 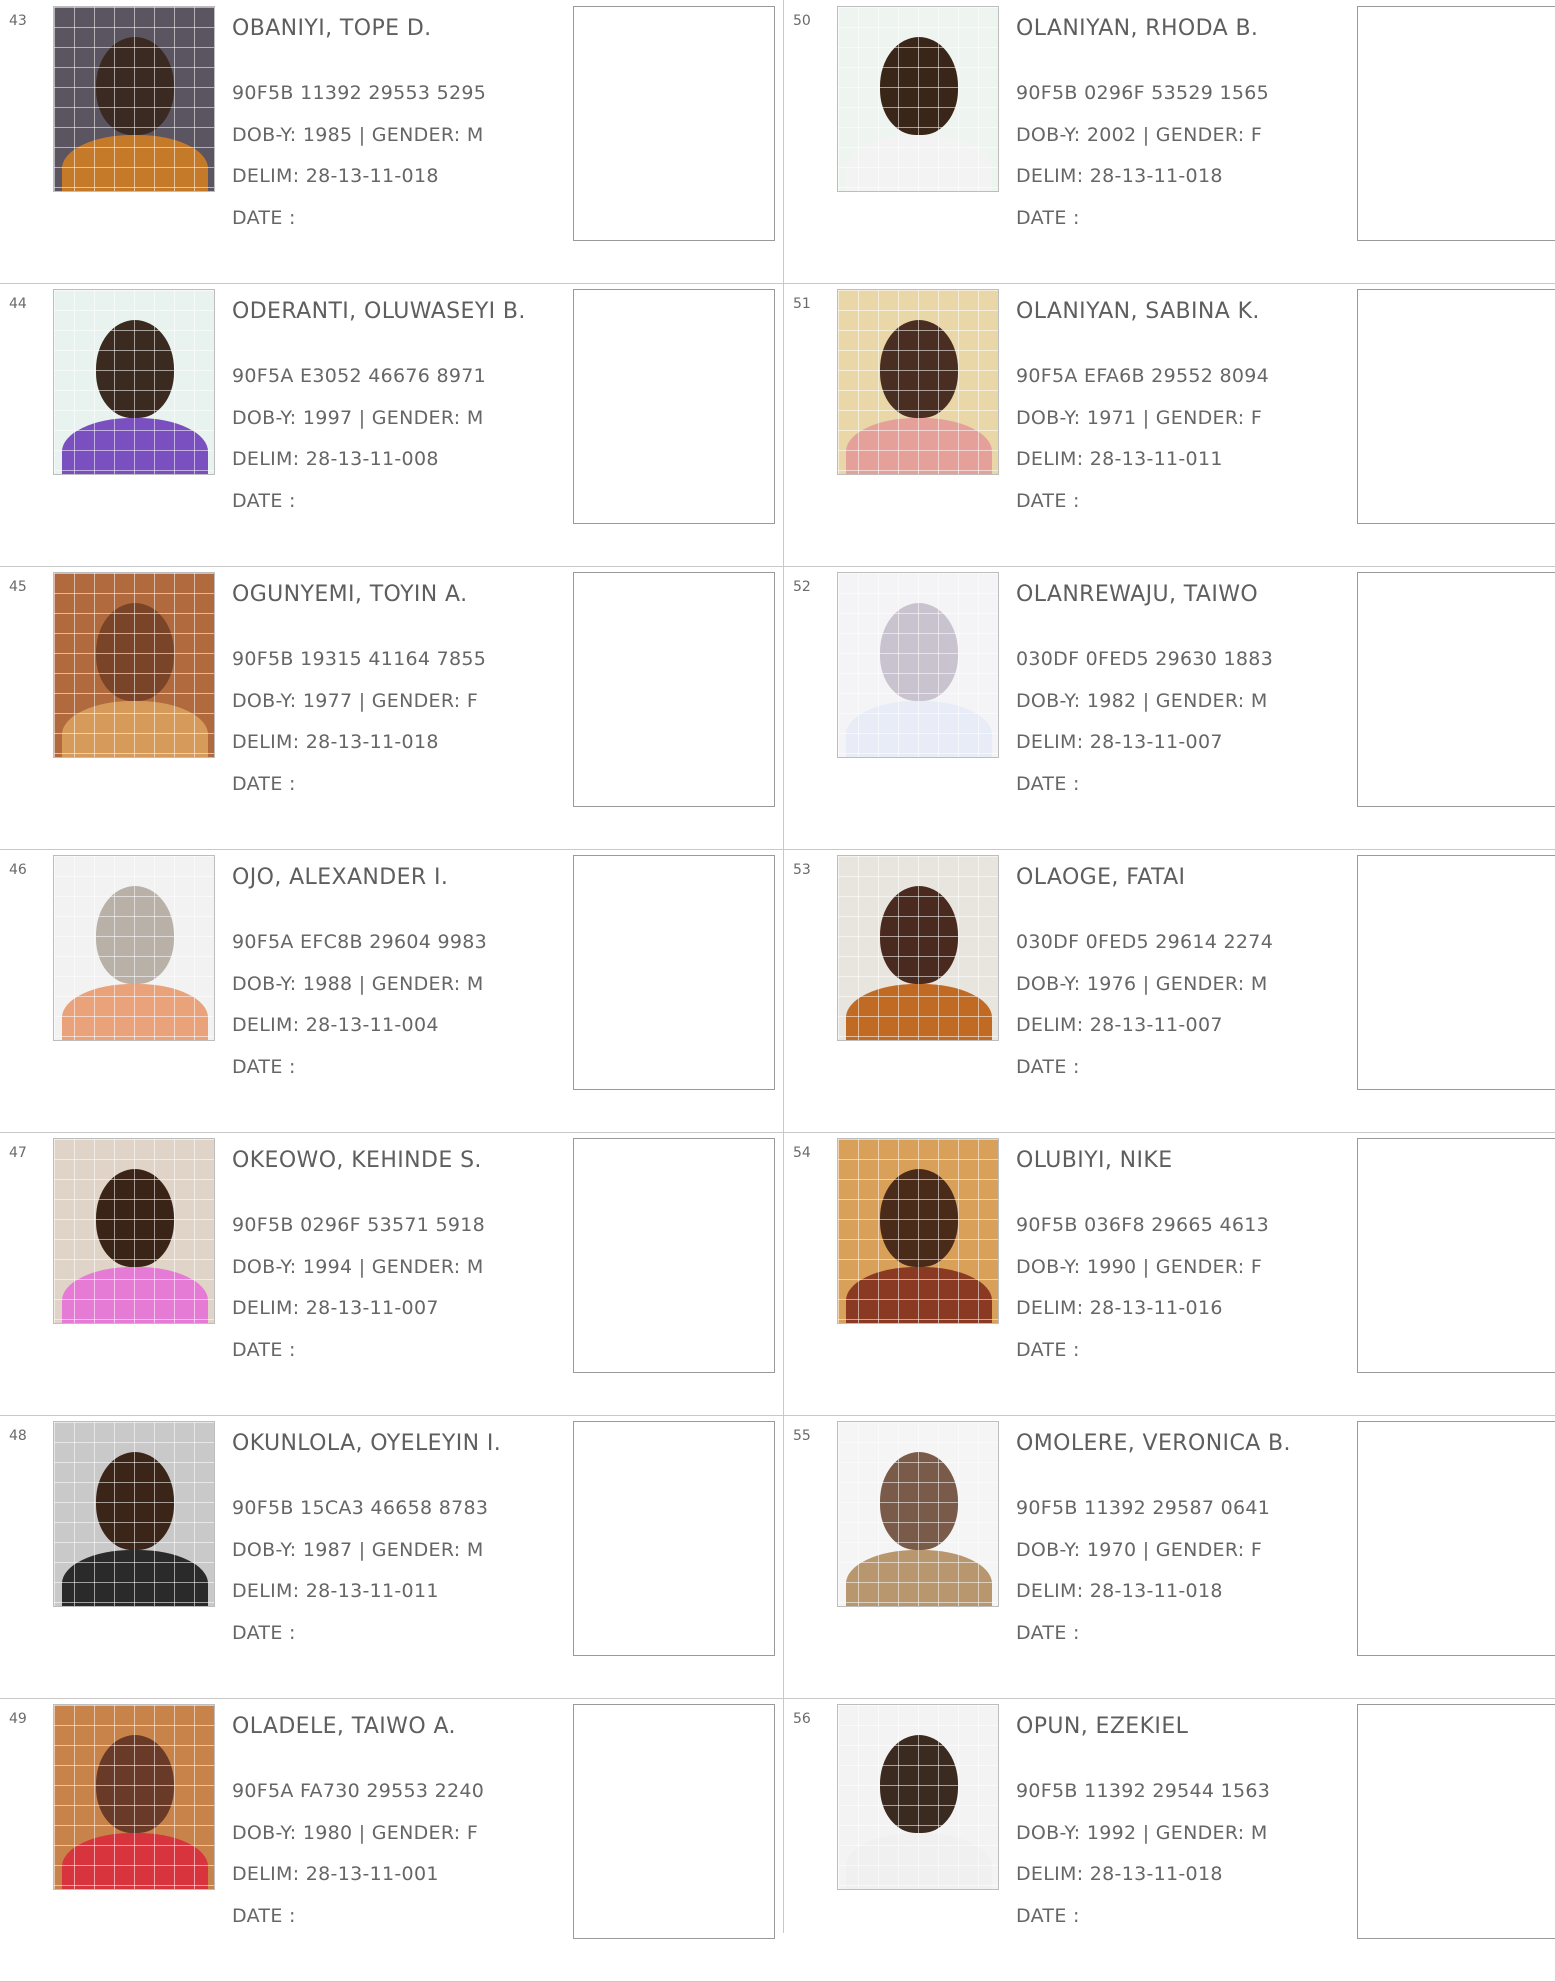 I want to click on voter-vin: 90F5B 11392 29544 1563, so click(x=1143, y=1791).